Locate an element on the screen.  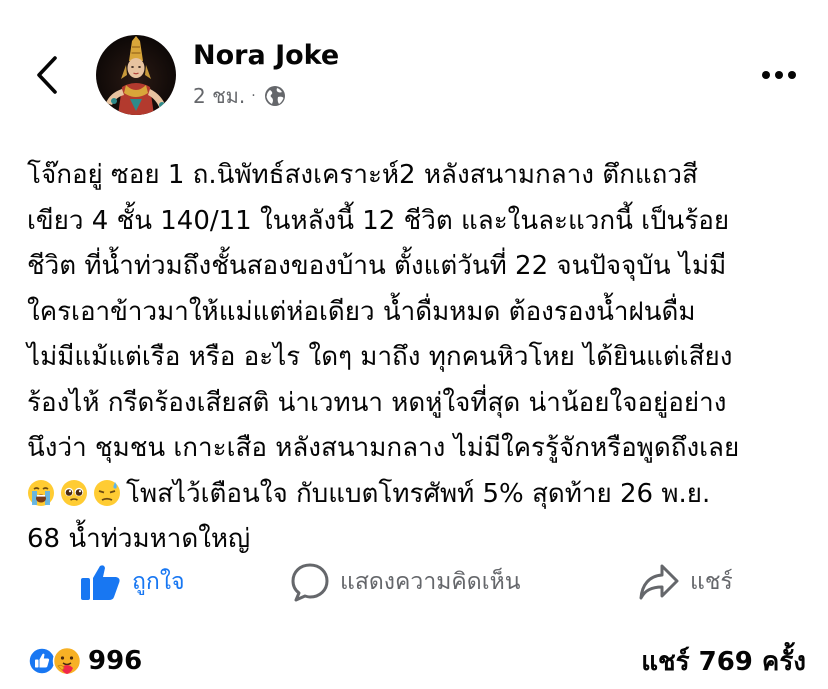
reaction-summary: 996 is located at coordinates (85, 661).